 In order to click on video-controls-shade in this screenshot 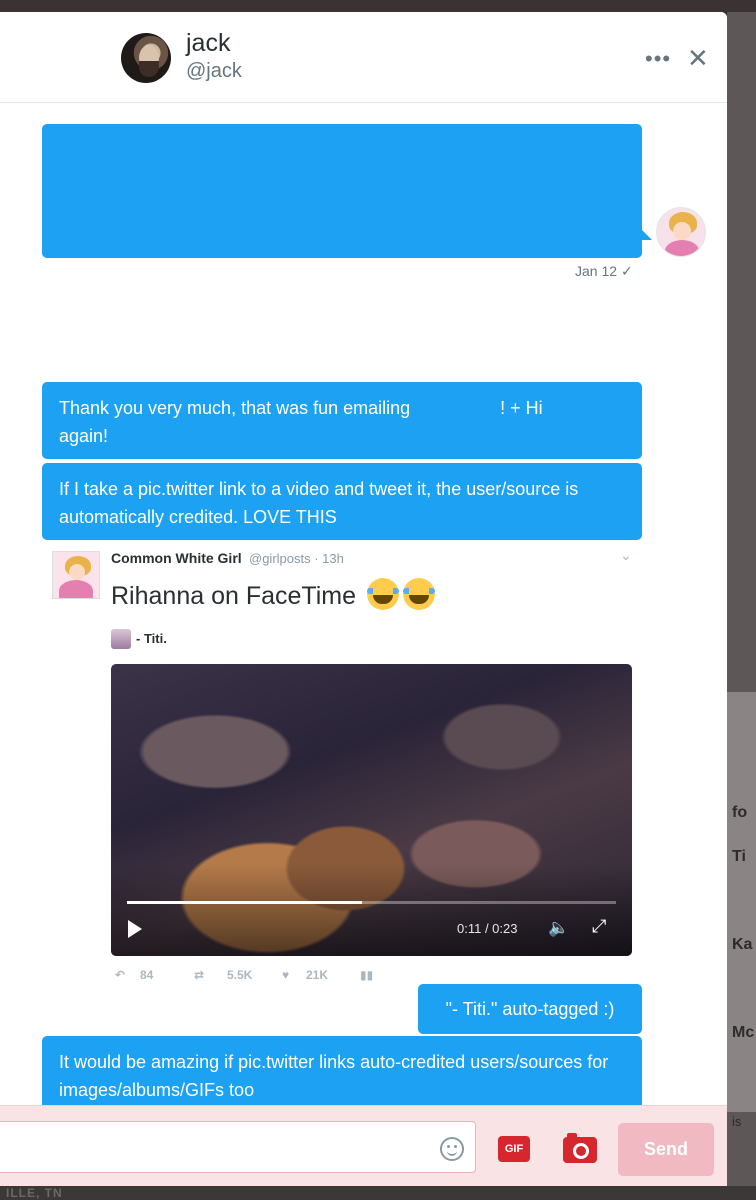, I will do `click(371, 910)`.